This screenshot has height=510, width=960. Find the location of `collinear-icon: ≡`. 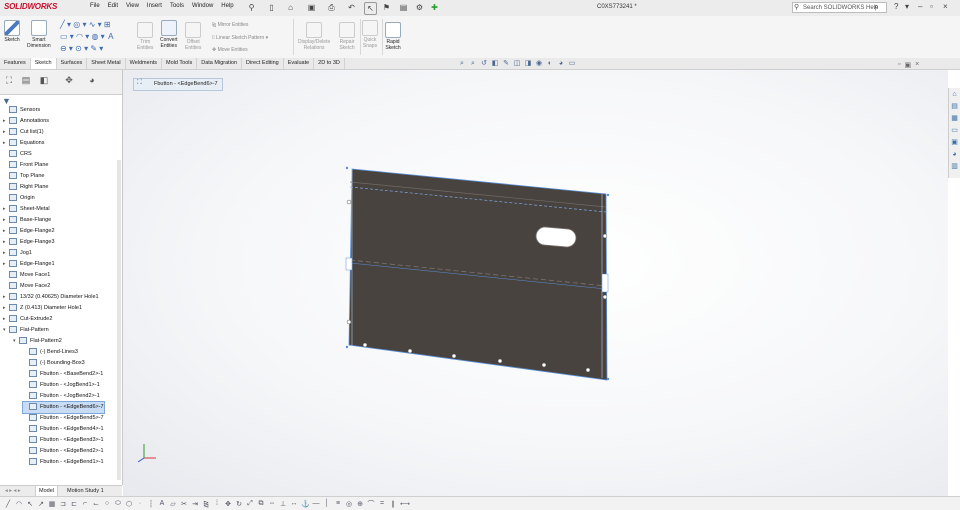

collinear-icon: ≡ is located at coordinates (338, 503).